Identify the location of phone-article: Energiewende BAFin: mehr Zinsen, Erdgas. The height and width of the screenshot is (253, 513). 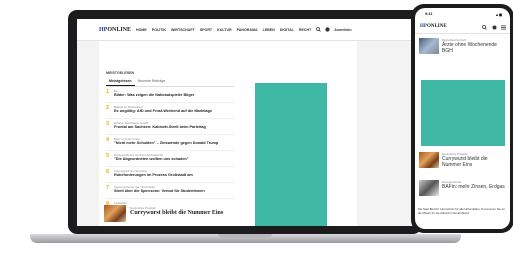
(463, 188).